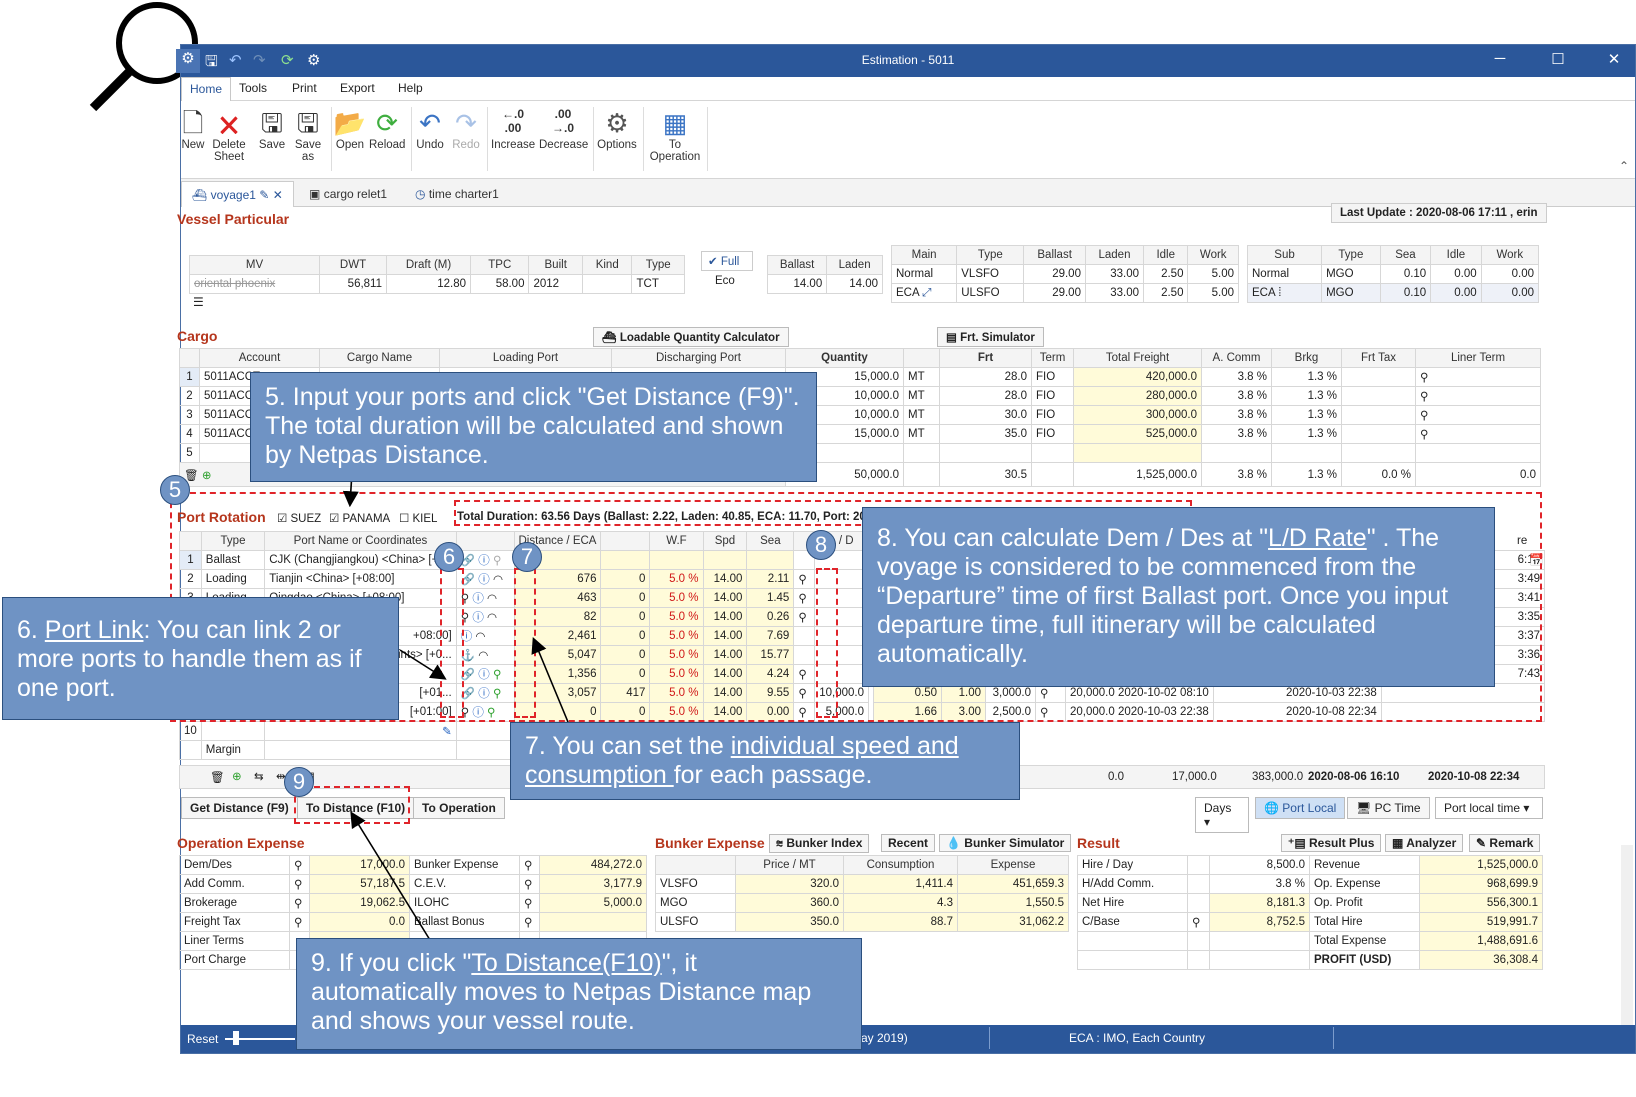  What do you see at coordinates (1005, 843) in the screenshot?
I see `bunker-simulator-button: 💧 Bunker Simulator` at bounding box center [1005, 843].